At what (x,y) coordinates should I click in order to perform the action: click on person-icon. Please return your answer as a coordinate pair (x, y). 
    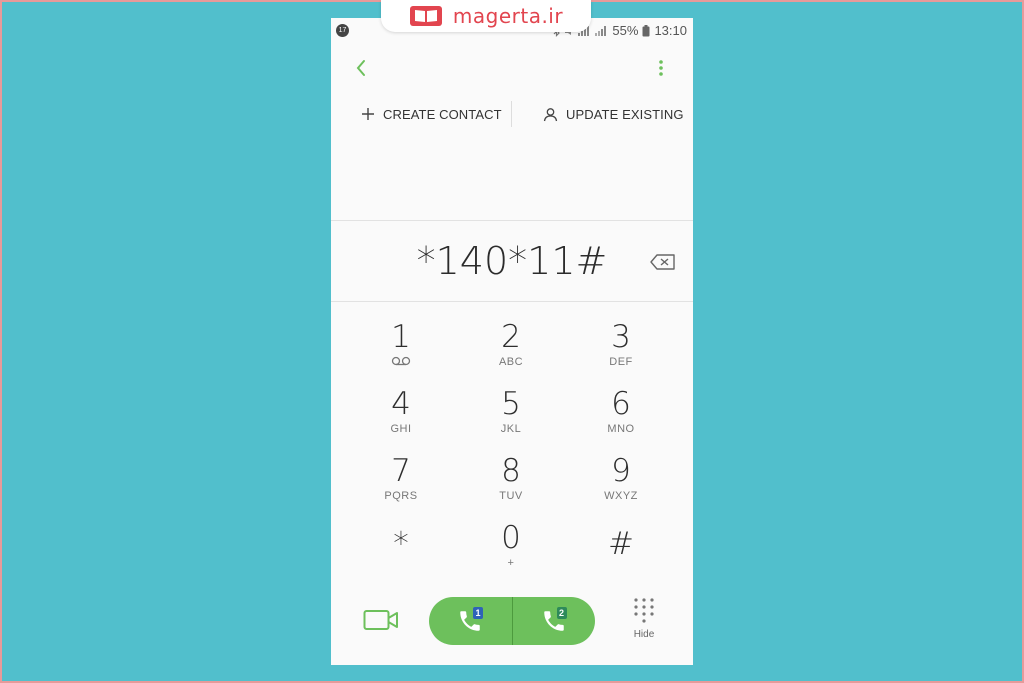
    Looking at the image, I should click on (550, 114).